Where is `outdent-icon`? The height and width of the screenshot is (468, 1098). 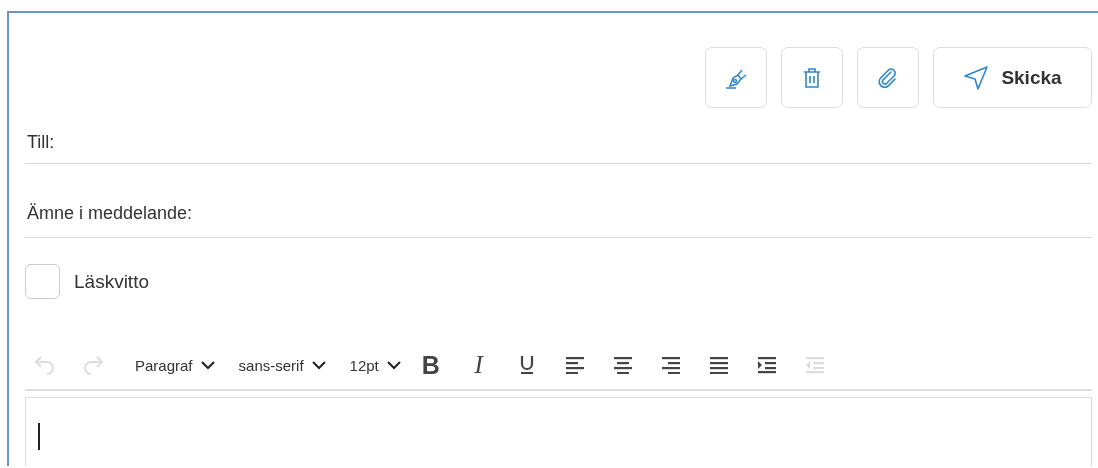 outdent-icon is located at coordinates (814, 365).